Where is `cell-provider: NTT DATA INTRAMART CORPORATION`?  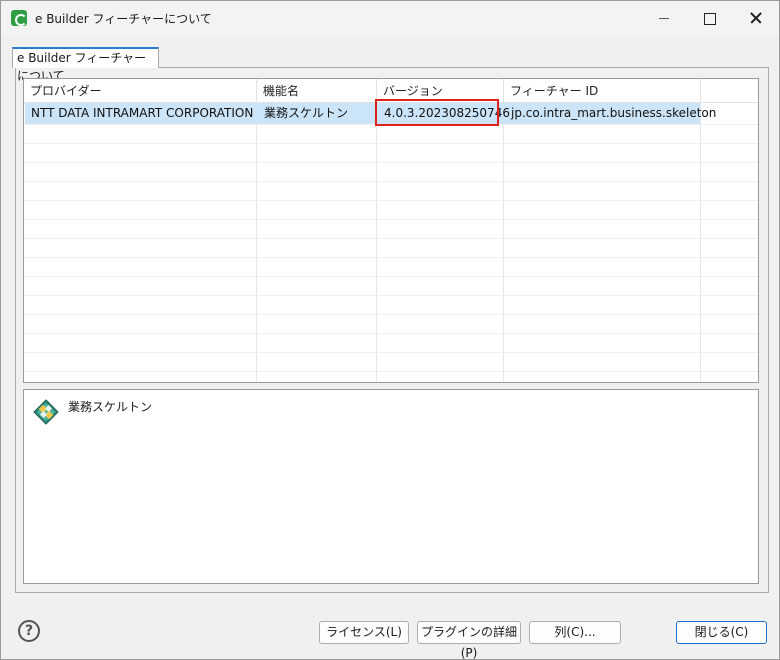 cell-provider: NTT DATA INTRAMART CORPORATION is located at coordinates (142, 113).